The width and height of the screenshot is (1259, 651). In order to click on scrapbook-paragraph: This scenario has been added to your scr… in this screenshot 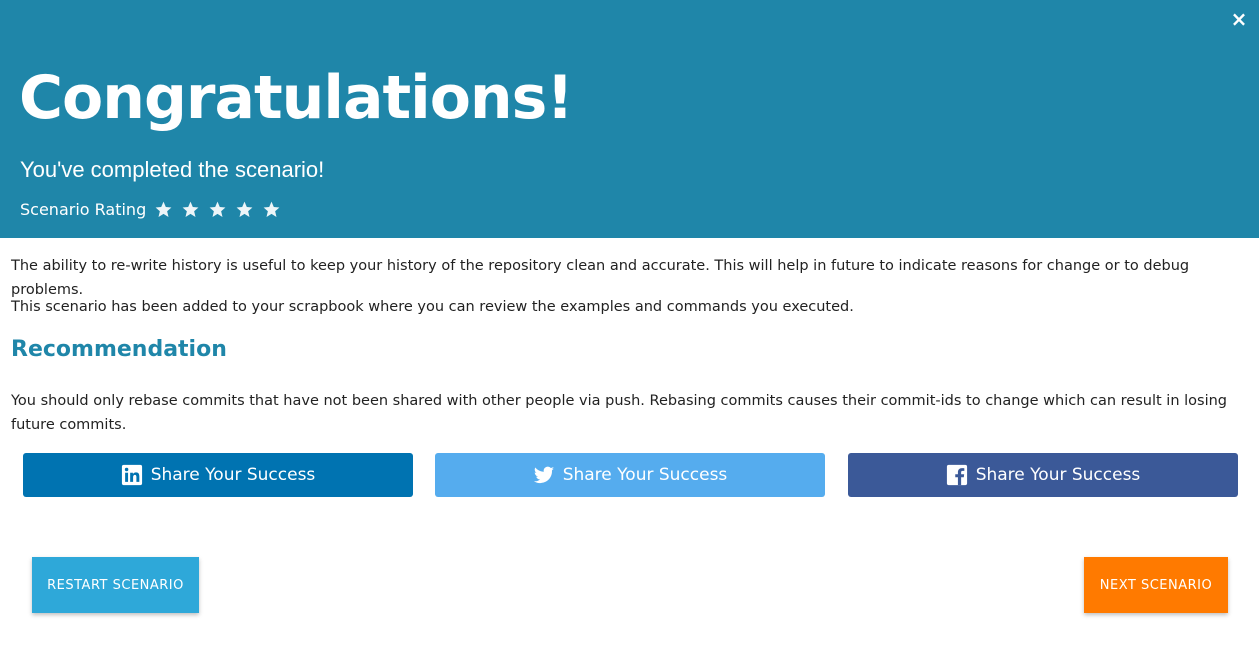, I will do `click(432, 307)`.